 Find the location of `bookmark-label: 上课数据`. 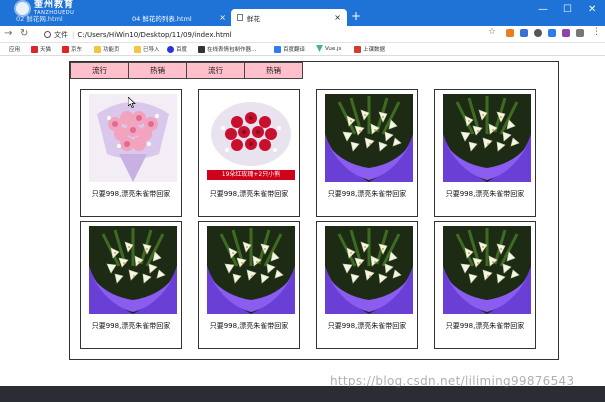

bookmark-label: 上课数据 is located at coordinates (374, 50).